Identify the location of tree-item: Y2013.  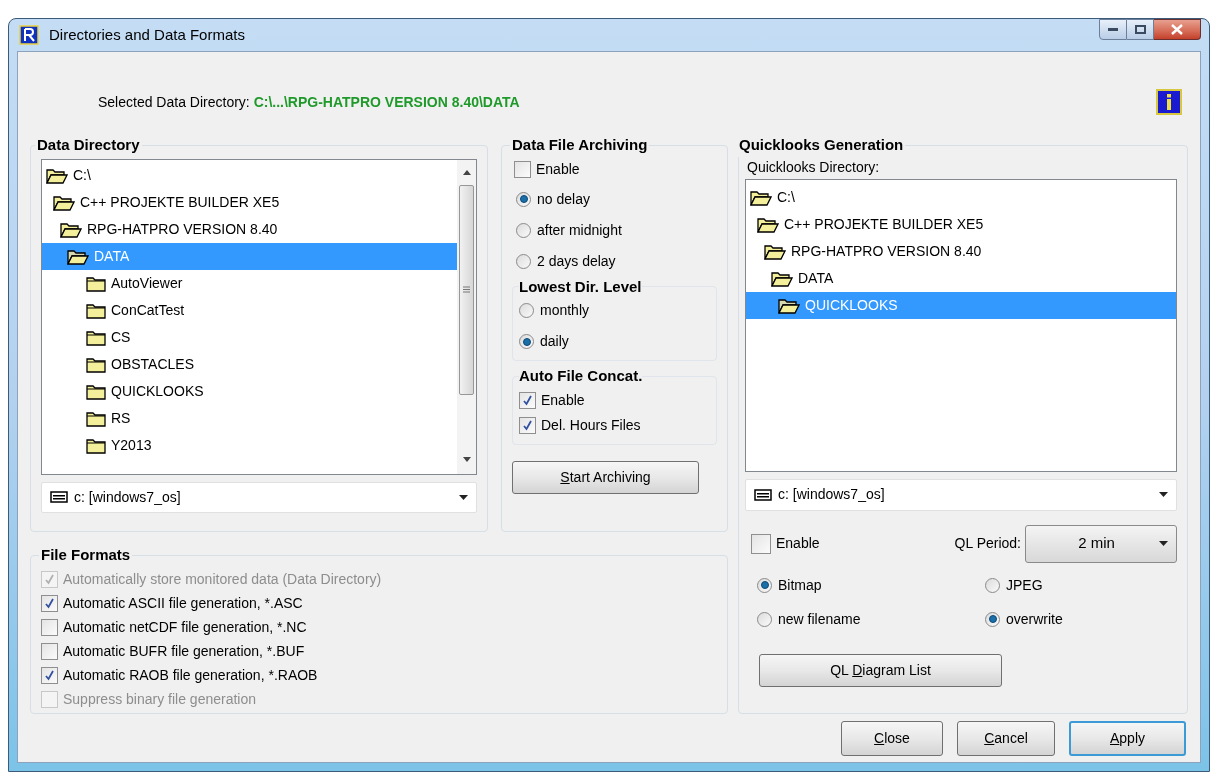
(249, 445).